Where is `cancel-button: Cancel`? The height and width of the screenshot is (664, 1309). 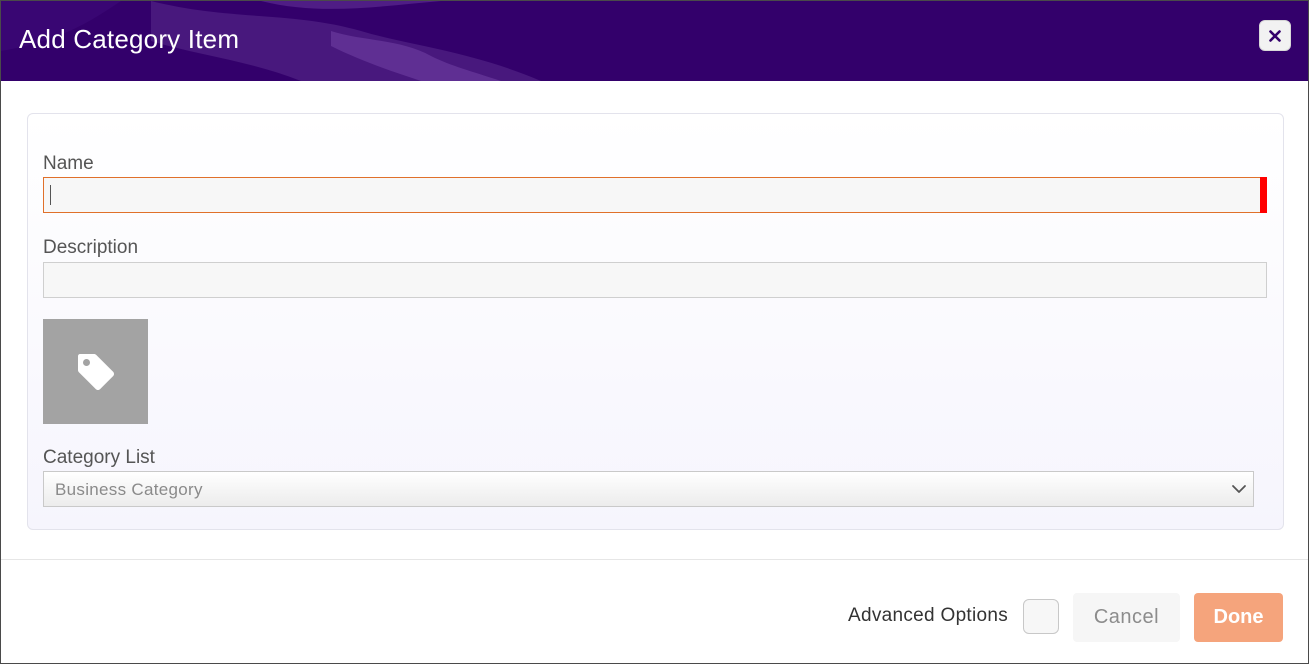 cancel-button: Cancel is located at coordinates (1126, 617).